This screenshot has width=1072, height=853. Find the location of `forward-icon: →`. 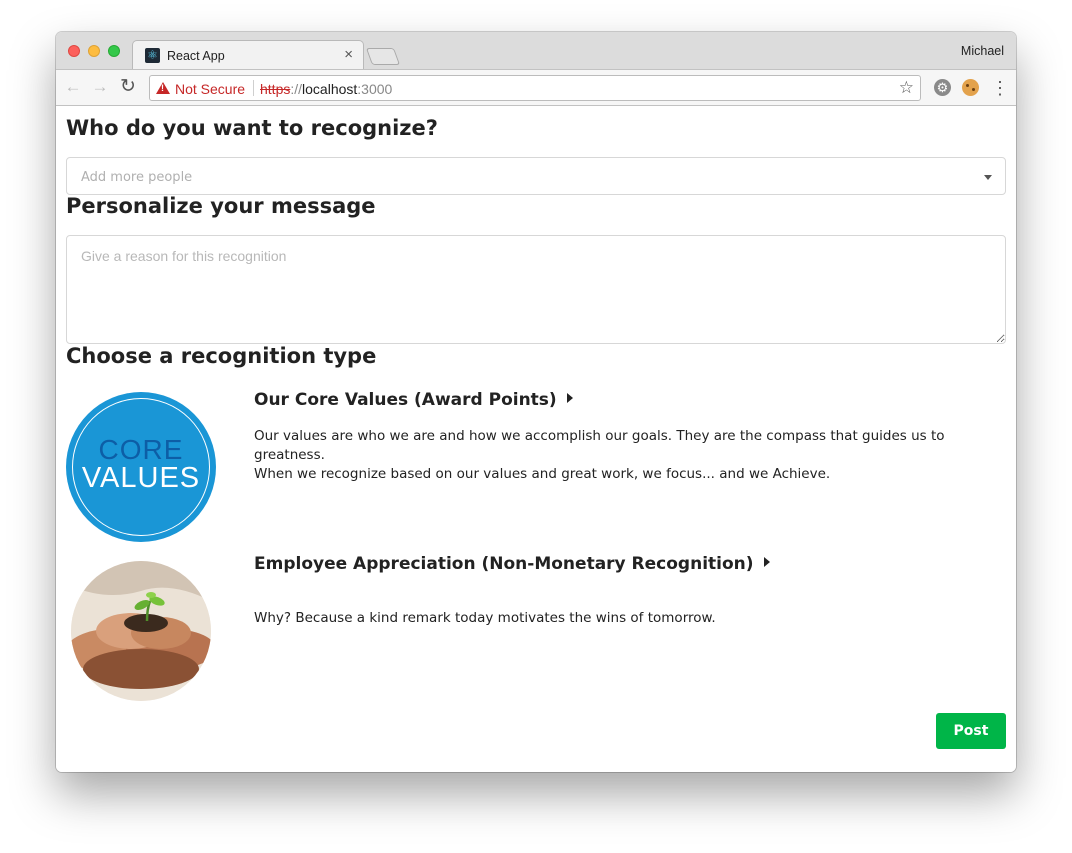

forward-icon: → is located at coordinates (100, 87).